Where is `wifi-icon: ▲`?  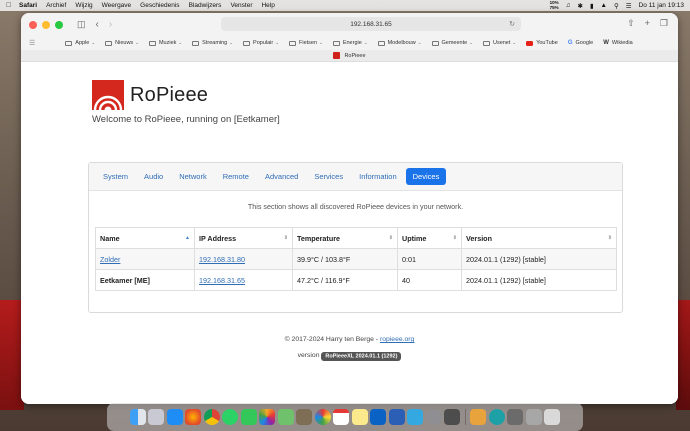
wifi-icon: ▲ is located at coordinates (604, 5).